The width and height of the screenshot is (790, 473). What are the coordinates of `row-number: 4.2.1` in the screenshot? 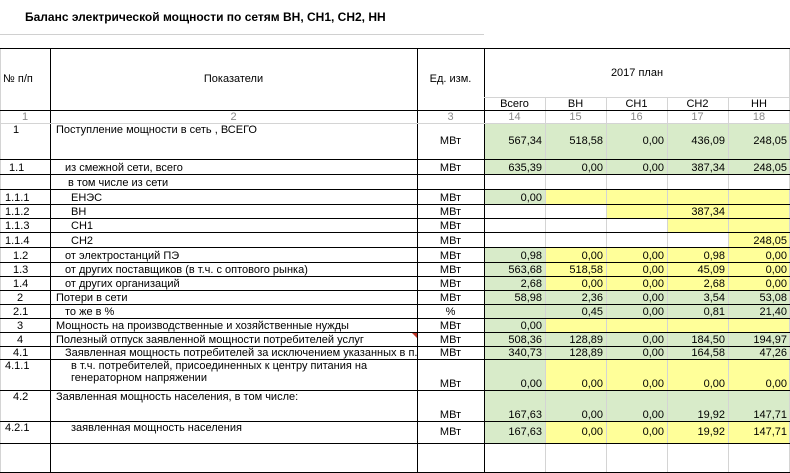 It's located at (25, 432).